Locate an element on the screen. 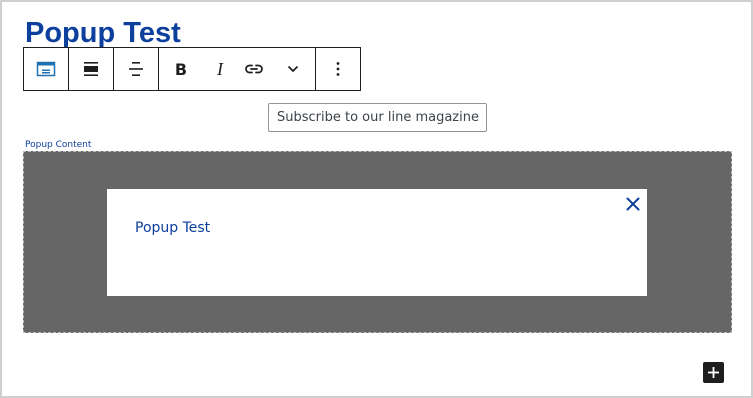  popup-text: Popup Test is located at coordinates (172, 228).